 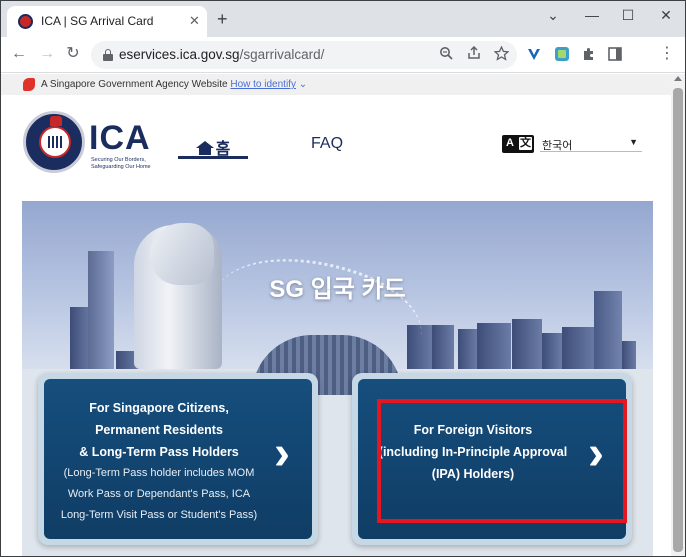 What do you see at coordinates (518, 144) in the screenshot?
I see `language-icon: A 文` at bounding box center [518, 144].